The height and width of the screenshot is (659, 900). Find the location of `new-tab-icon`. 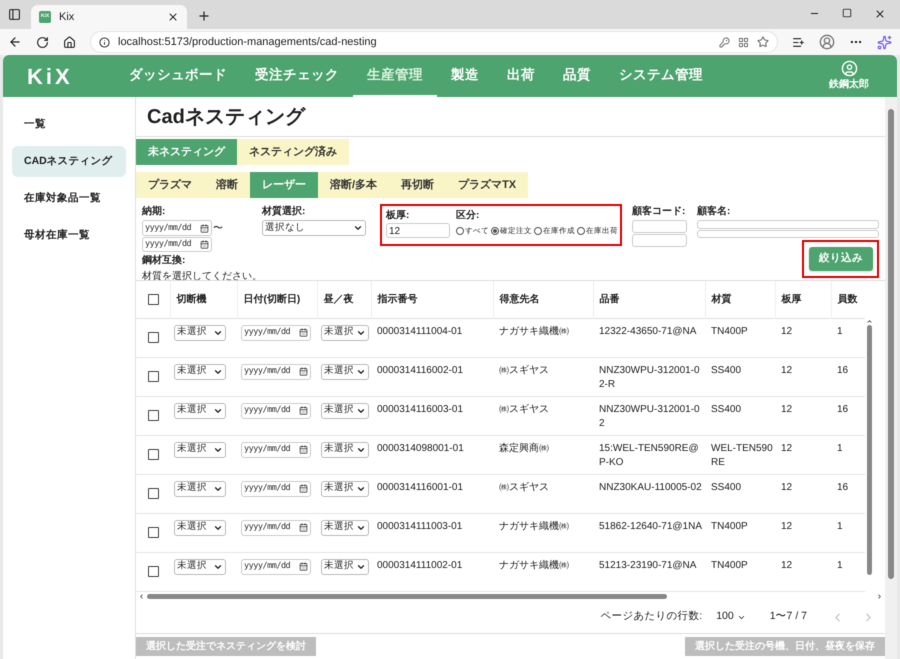

new-tab-icon is located at coordinates (204, 16).